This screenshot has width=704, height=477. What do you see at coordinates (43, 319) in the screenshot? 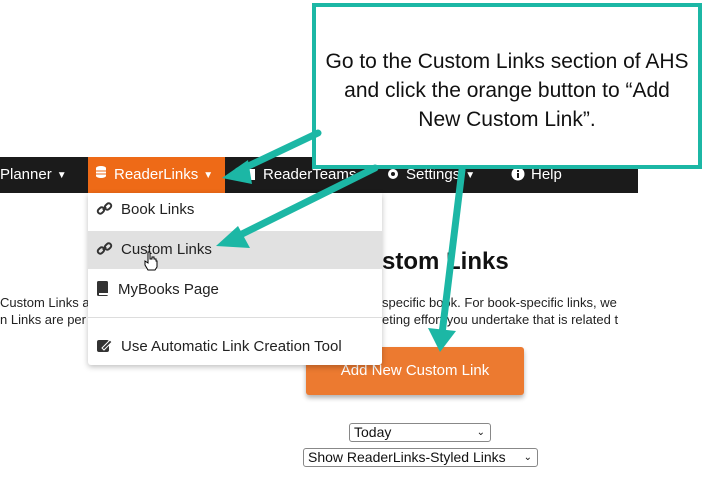
I see `intro-text-line2-left: n Links are per` at bounding box center [43, 319].